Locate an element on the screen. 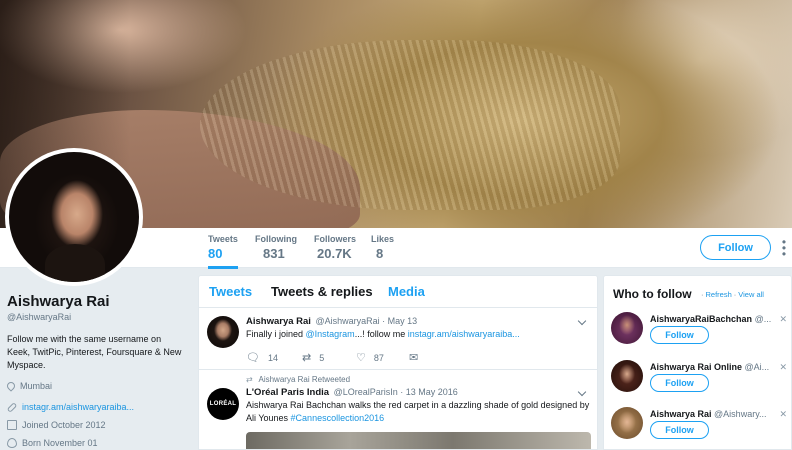  reply-count: 14 is located at coordinates (272, 357).